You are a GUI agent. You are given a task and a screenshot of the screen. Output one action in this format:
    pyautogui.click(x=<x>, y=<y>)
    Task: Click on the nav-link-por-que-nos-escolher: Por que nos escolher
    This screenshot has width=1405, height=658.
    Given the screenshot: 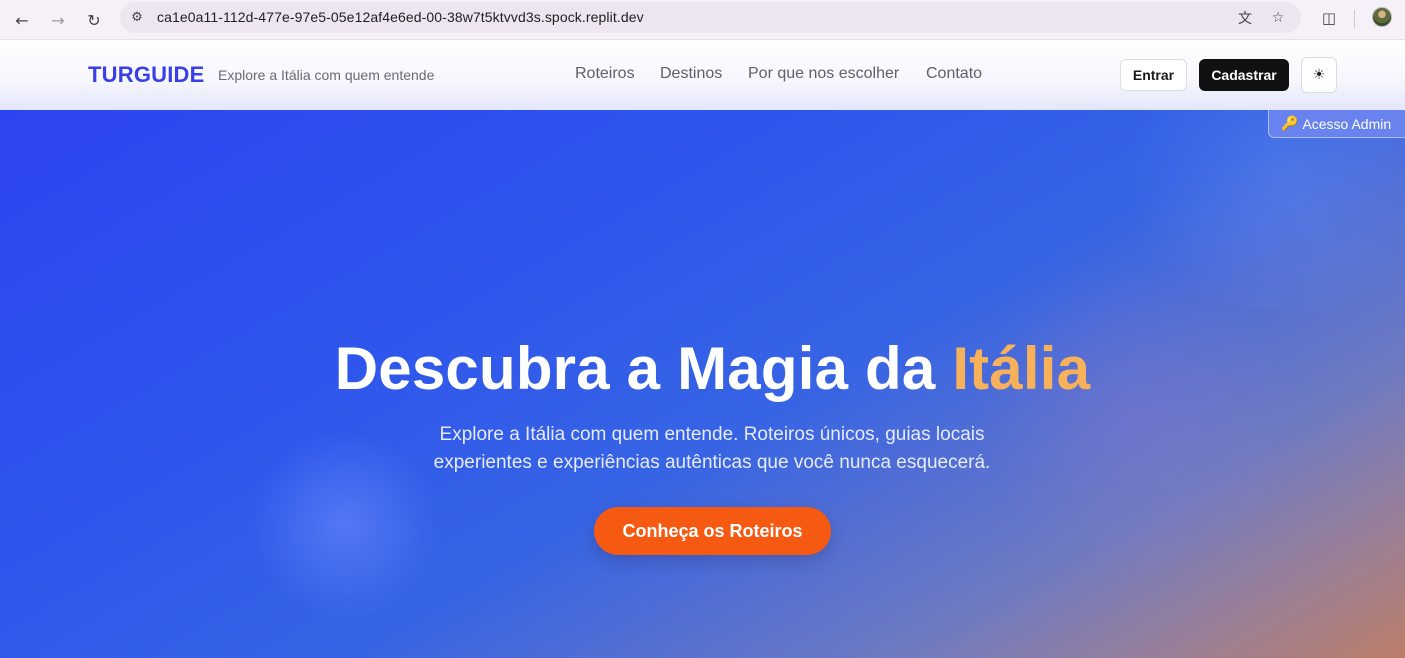 What is the action you would take?
    pyautogui.click(x=823, y=74)
    